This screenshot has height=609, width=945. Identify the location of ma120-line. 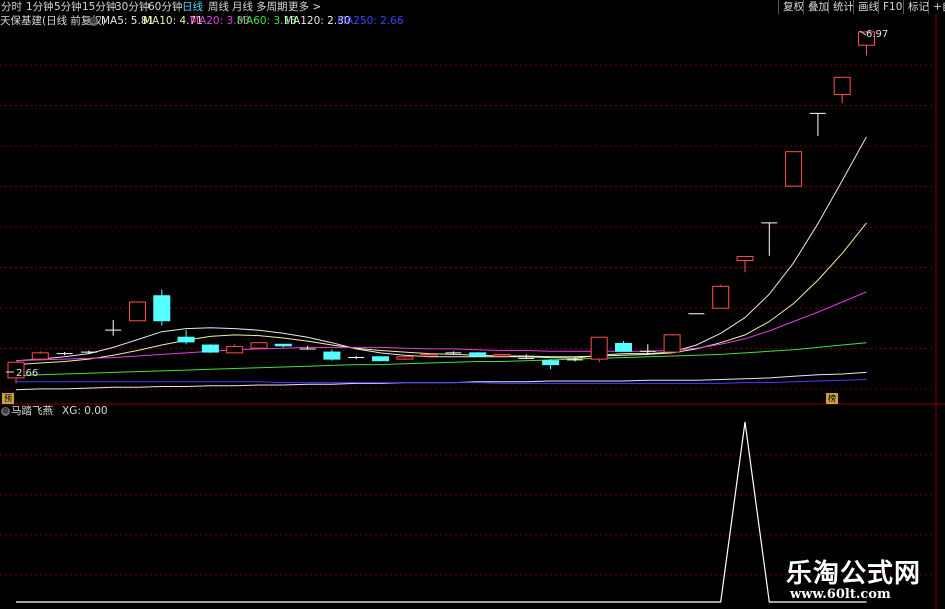
(441, 381).